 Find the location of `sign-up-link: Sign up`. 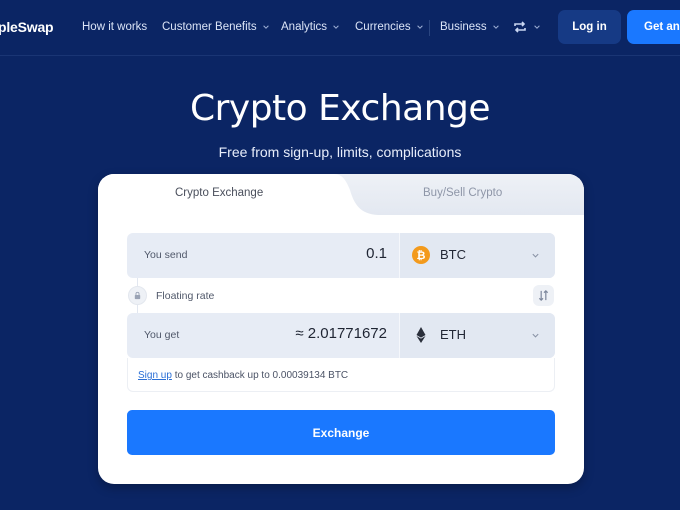

sign-up-link: Sign up is located at coordinates (155, 375).